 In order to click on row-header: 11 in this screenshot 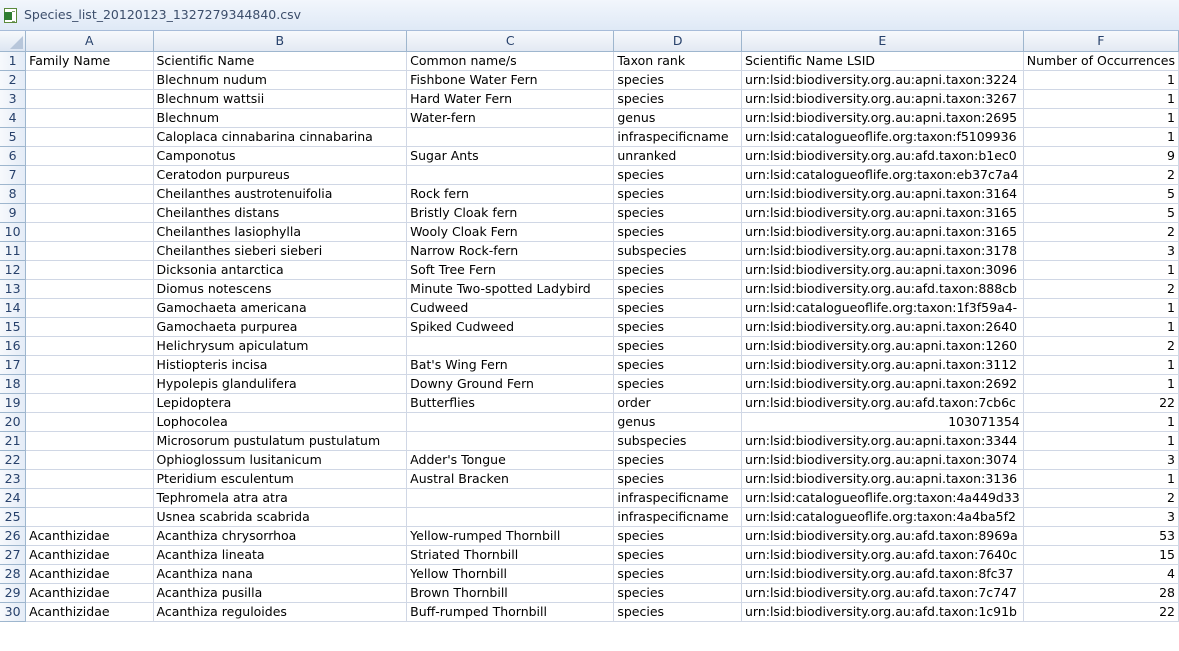, I will do `click(13, 251)`.